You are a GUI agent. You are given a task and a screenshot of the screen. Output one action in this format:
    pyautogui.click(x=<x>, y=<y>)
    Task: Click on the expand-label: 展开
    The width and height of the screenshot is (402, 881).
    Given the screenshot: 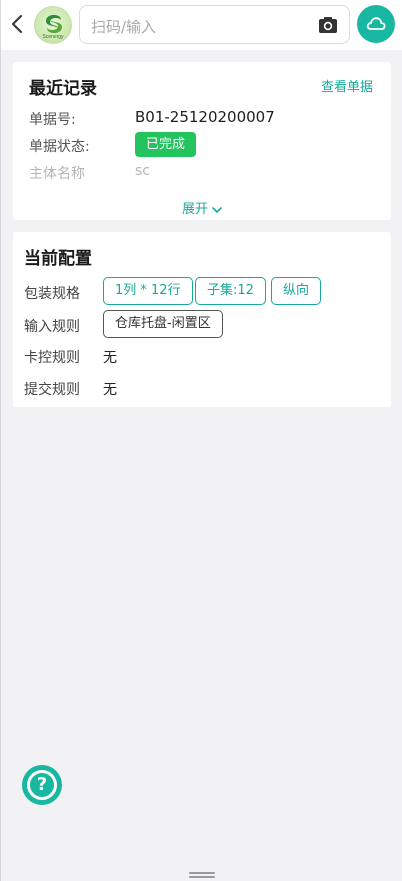 What is the action you would take?
    pyautogui.click(x=194, y=209)
    